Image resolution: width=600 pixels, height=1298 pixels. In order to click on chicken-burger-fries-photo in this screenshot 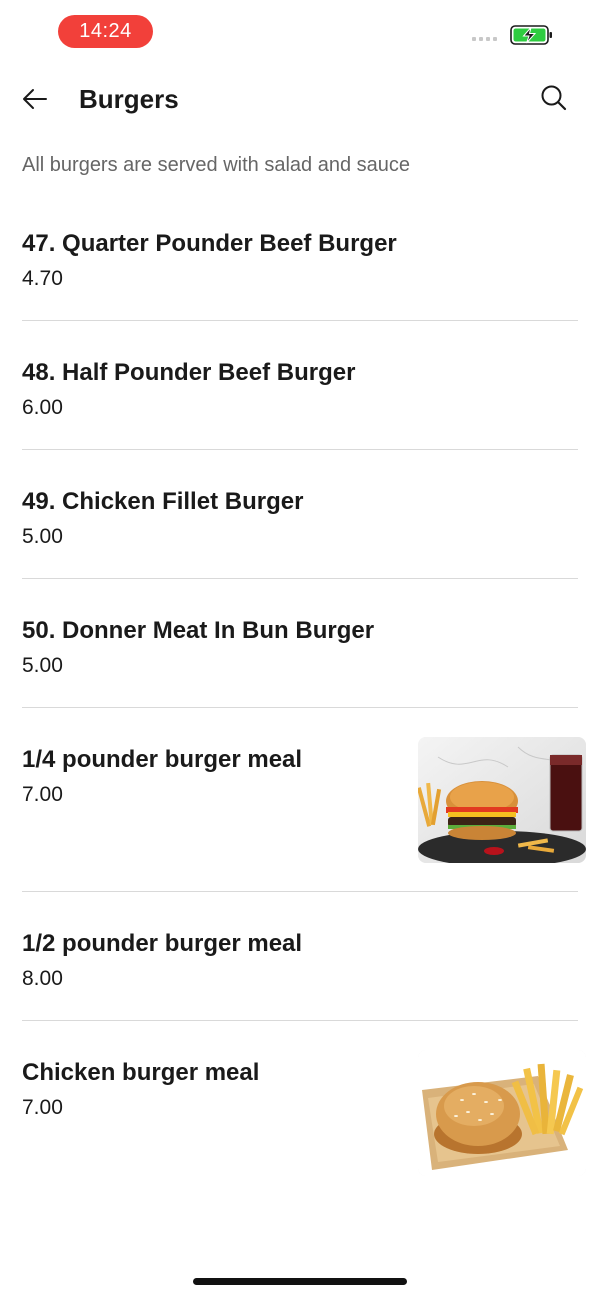, I will do `click(502, 1113)`.